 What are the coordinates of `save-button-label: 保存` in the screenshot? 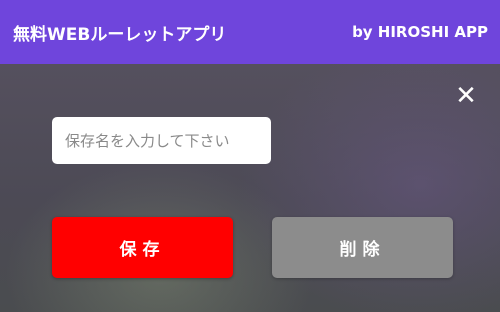 It's located at (142, 250).